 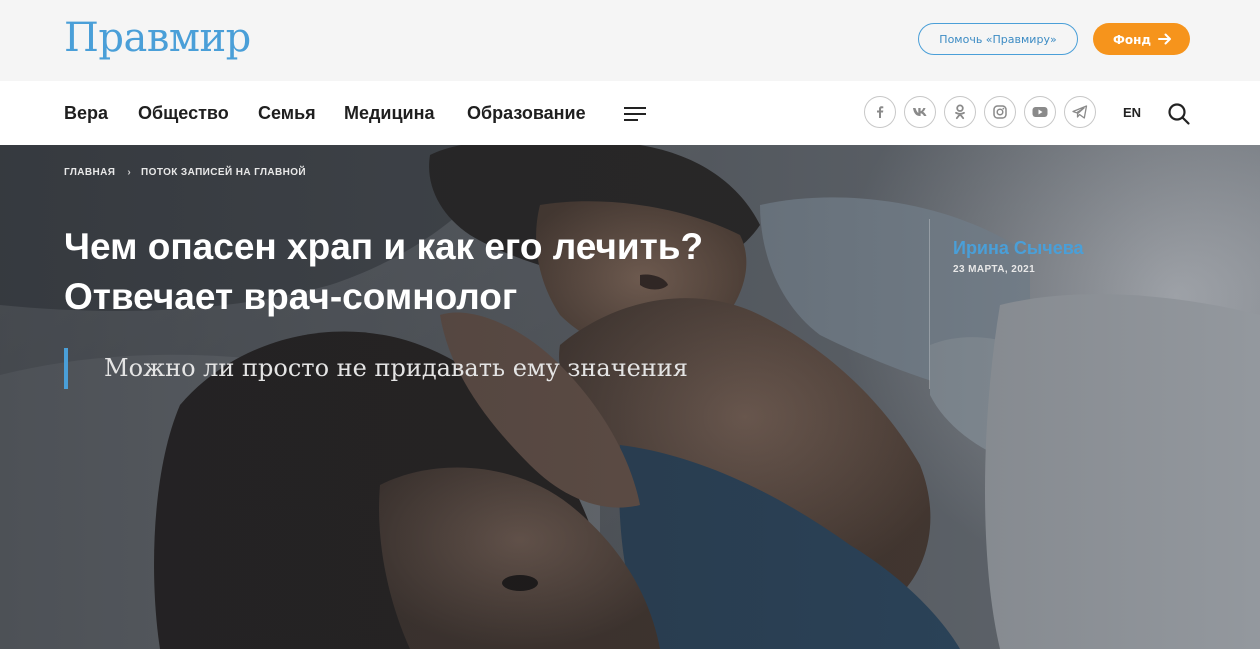 What do you see at coordinates (998, 39) in the screenshot?
I see `help-pravmir-button: Помочь «Правмиру»` at bounding box center [998, 39].